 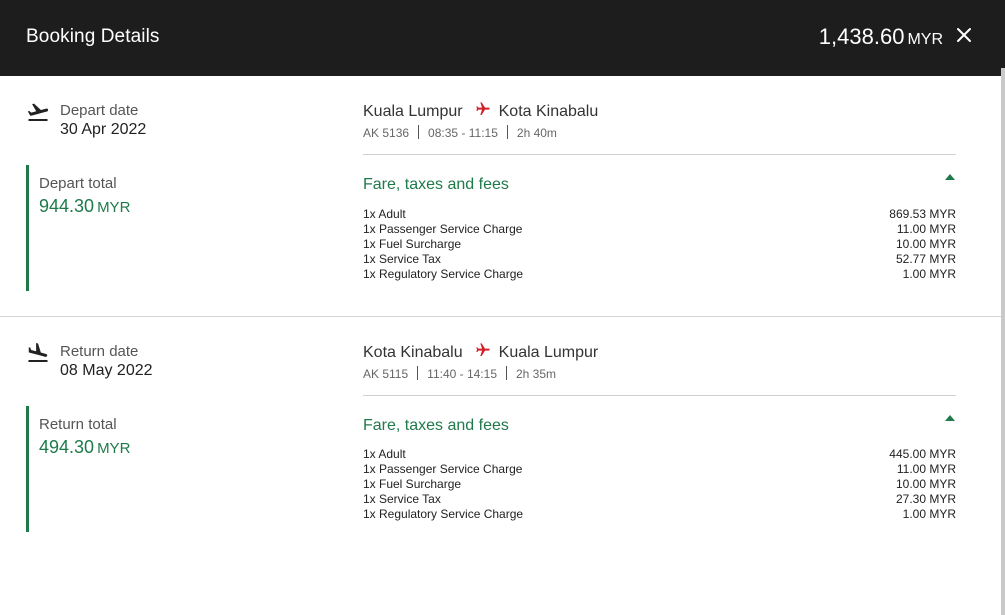 I want to click on depart-total-amount: 944.30 MYR, so click(x=84, y=206).